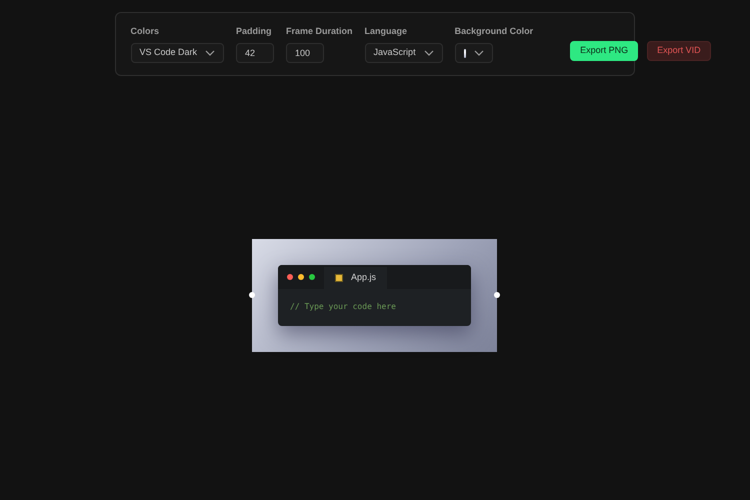 This screenshot has height=500, width=750. What do you see at coordinates (604, 51) in the screenshot?
I see `export-button: Export PNG` at bounding box center [604, 51].